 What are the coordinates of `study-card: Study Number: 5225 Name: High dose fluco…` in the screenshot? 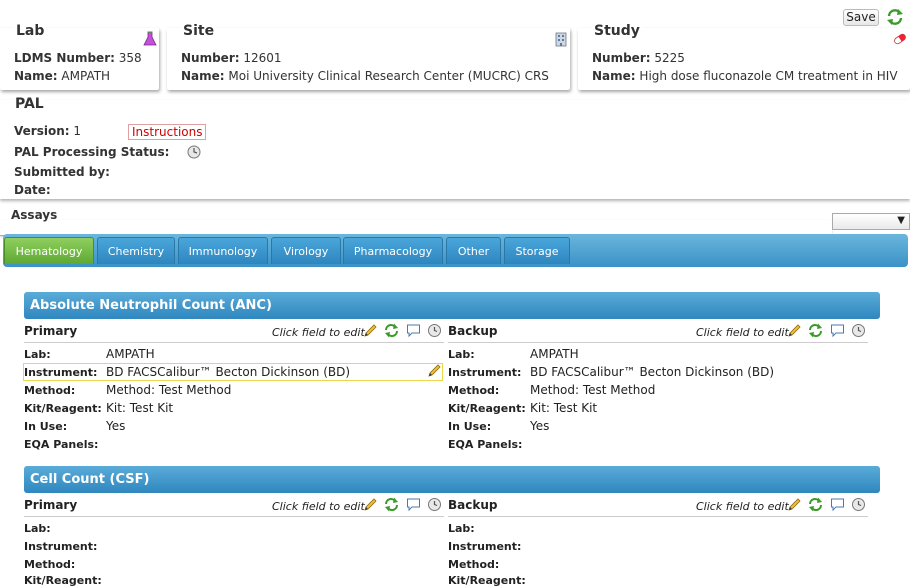 It's located at (744, 56).